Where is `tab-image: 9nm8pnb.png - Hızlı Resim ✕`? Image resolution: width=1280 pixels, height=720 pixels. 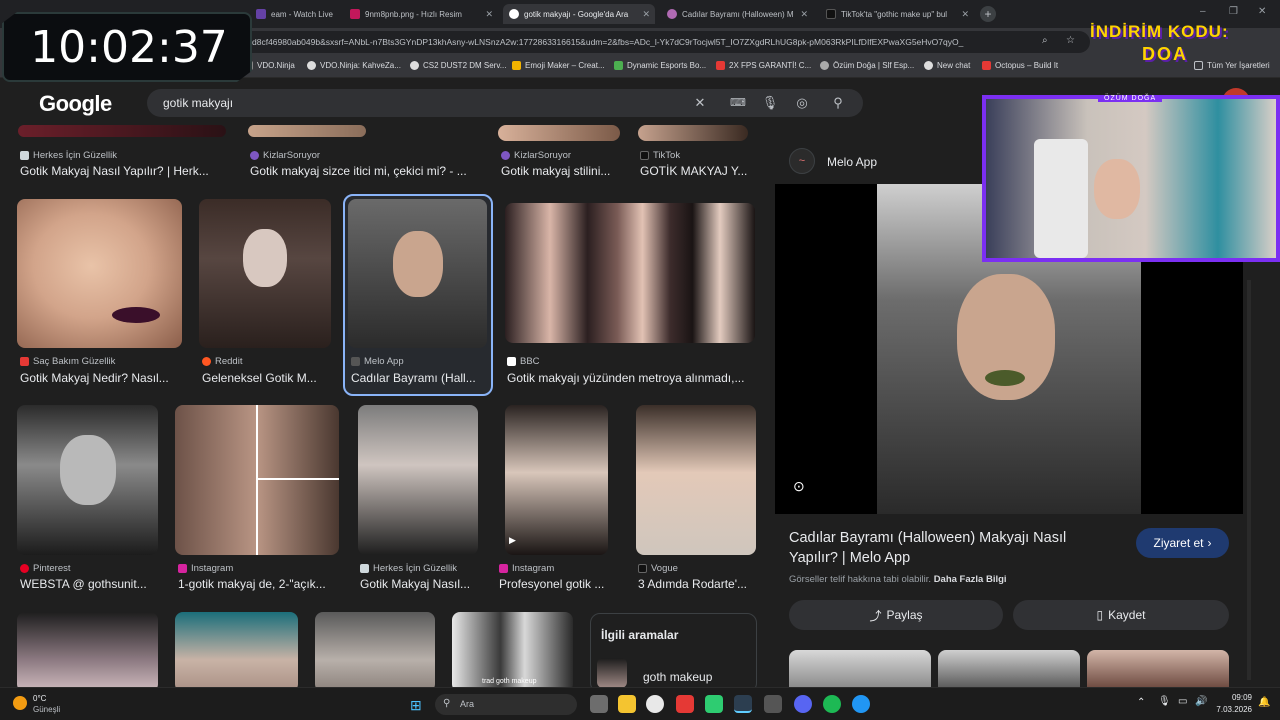
tab-image: 9nm8pnb.png - Hızlı Resim ✕ is located at coordinates (421, 14).